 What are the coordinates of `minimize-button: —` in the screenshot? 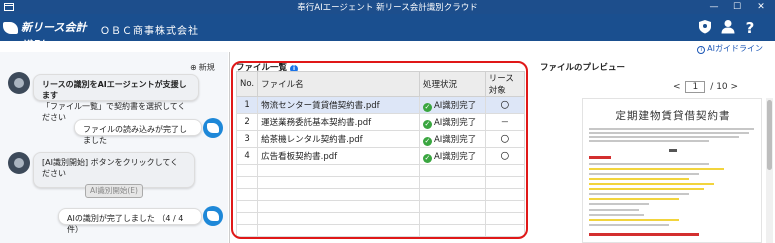 It's located at (714, 7).